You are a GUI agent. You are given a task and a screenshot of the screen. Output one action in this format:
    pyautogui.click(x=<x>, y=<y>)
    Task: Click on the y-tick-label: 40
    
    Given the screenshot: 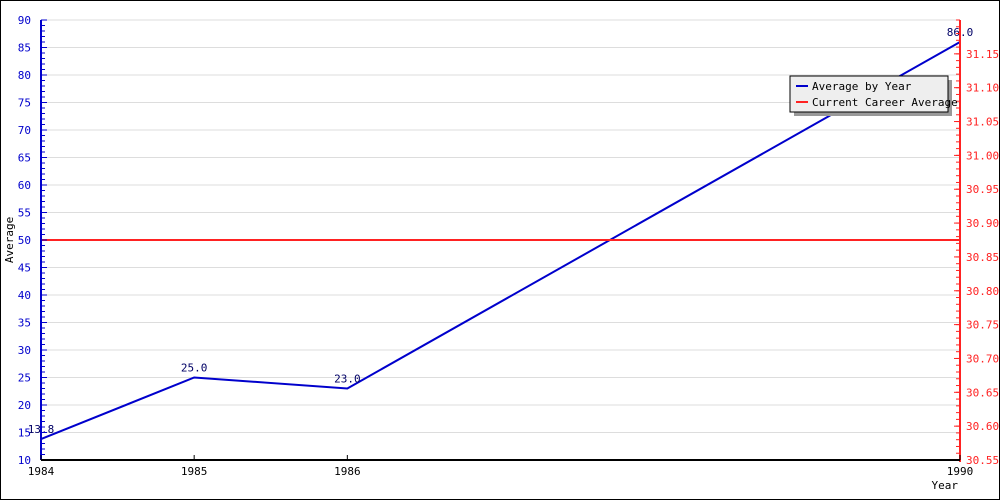 What is the action you would take?
    pyautogui.click(x=24, y=295)
    